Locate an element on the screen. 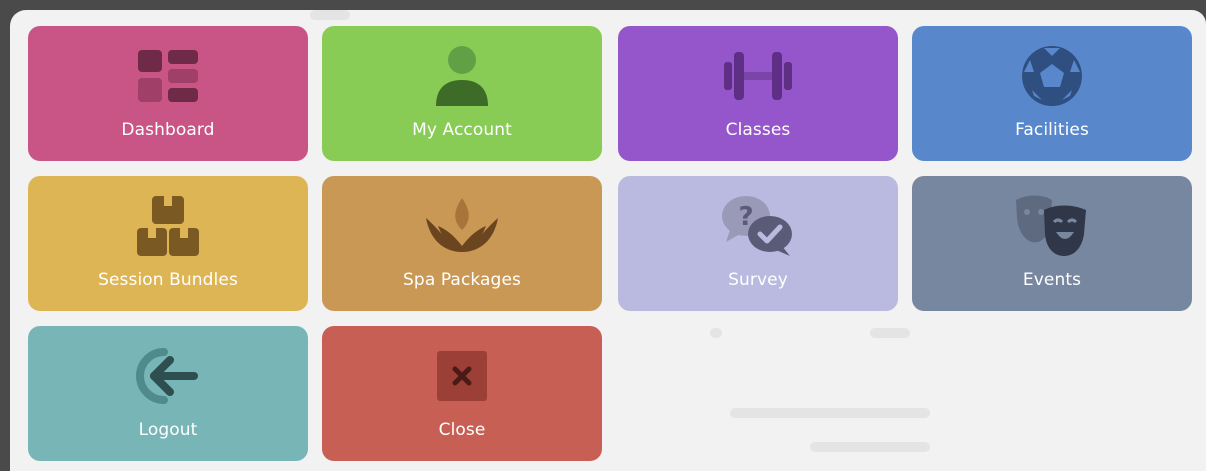  lotus-icon is located at coordinates (462, 226).